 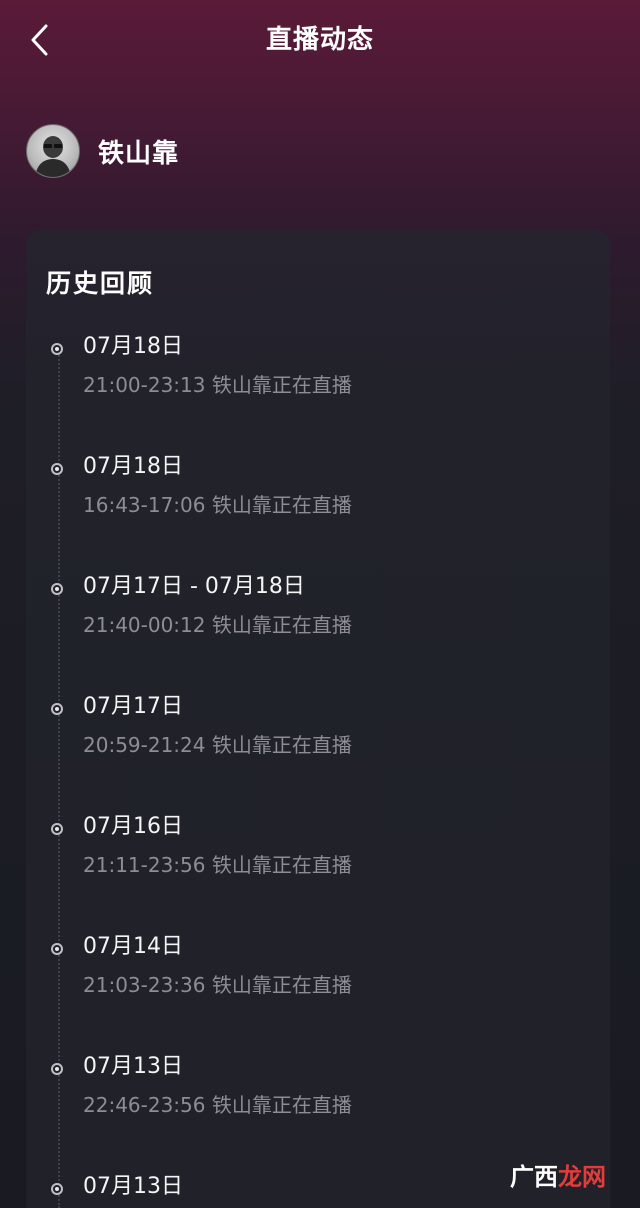 I want to click on watermark-logo: 广西龙网, so click(x=558, y=1174).